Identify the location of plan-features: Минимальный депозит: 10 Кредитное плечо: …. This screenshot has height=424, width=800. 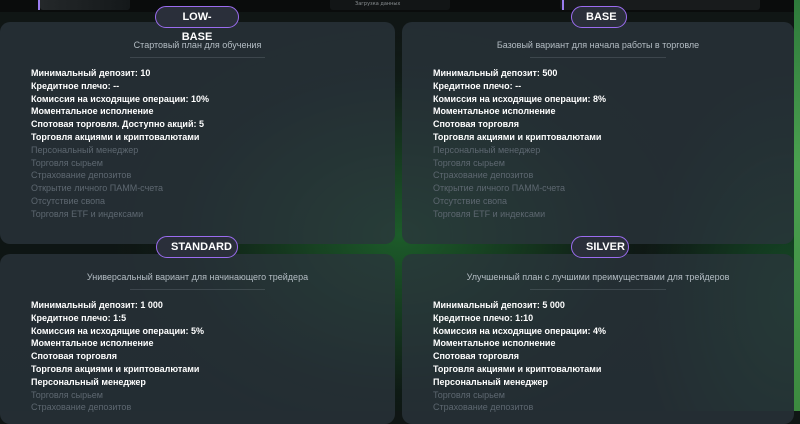
(120, 144).